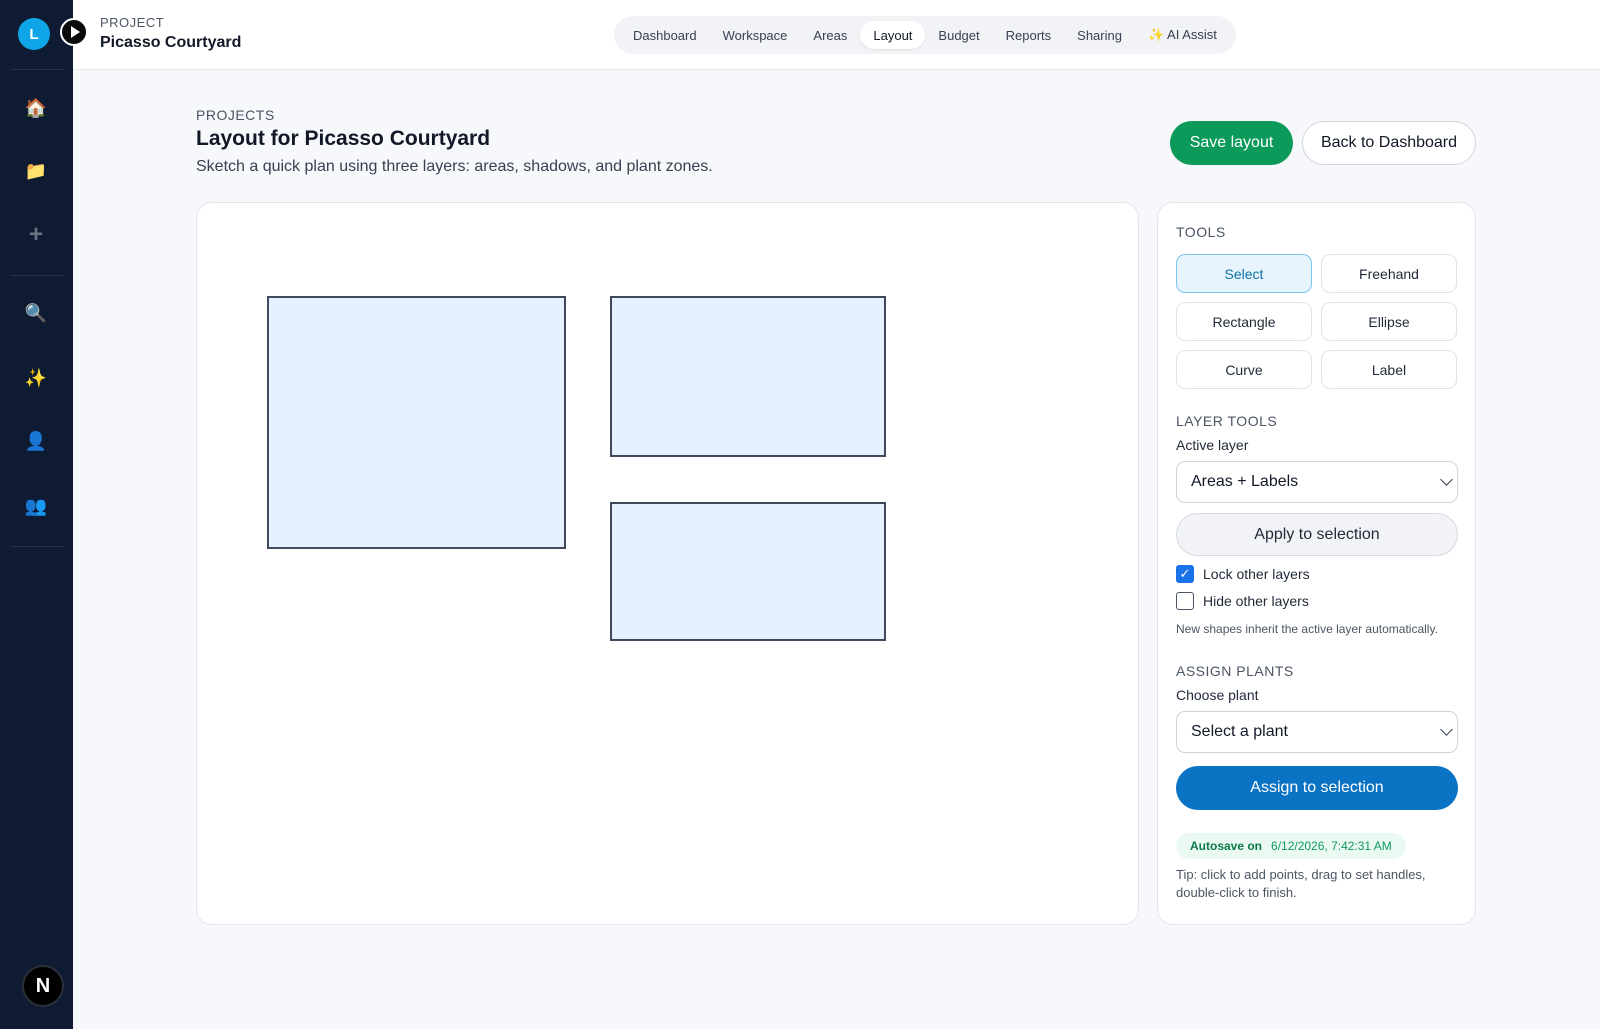  What do you see at coordinates (34, 34) in the screenshot?
I see `user-avatar: L` at bounding box center [34, 34].